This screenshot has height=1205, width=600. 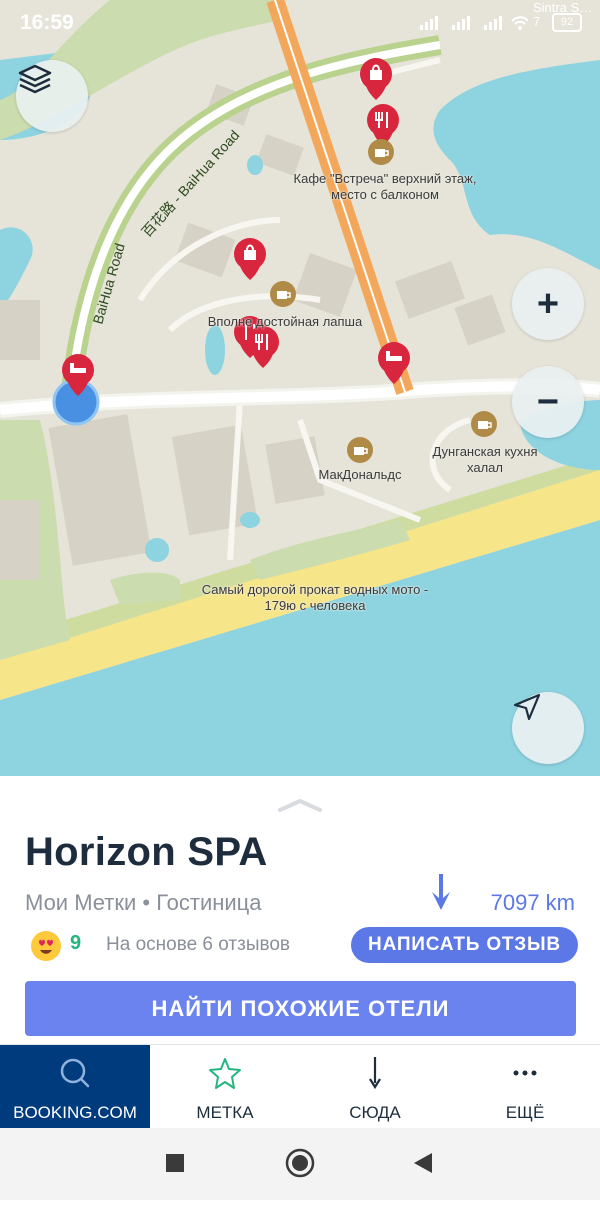 What do you see at coordinates (423, 1163) in the screenshot?
I see `back-button` at bounding box center [423, 1163].